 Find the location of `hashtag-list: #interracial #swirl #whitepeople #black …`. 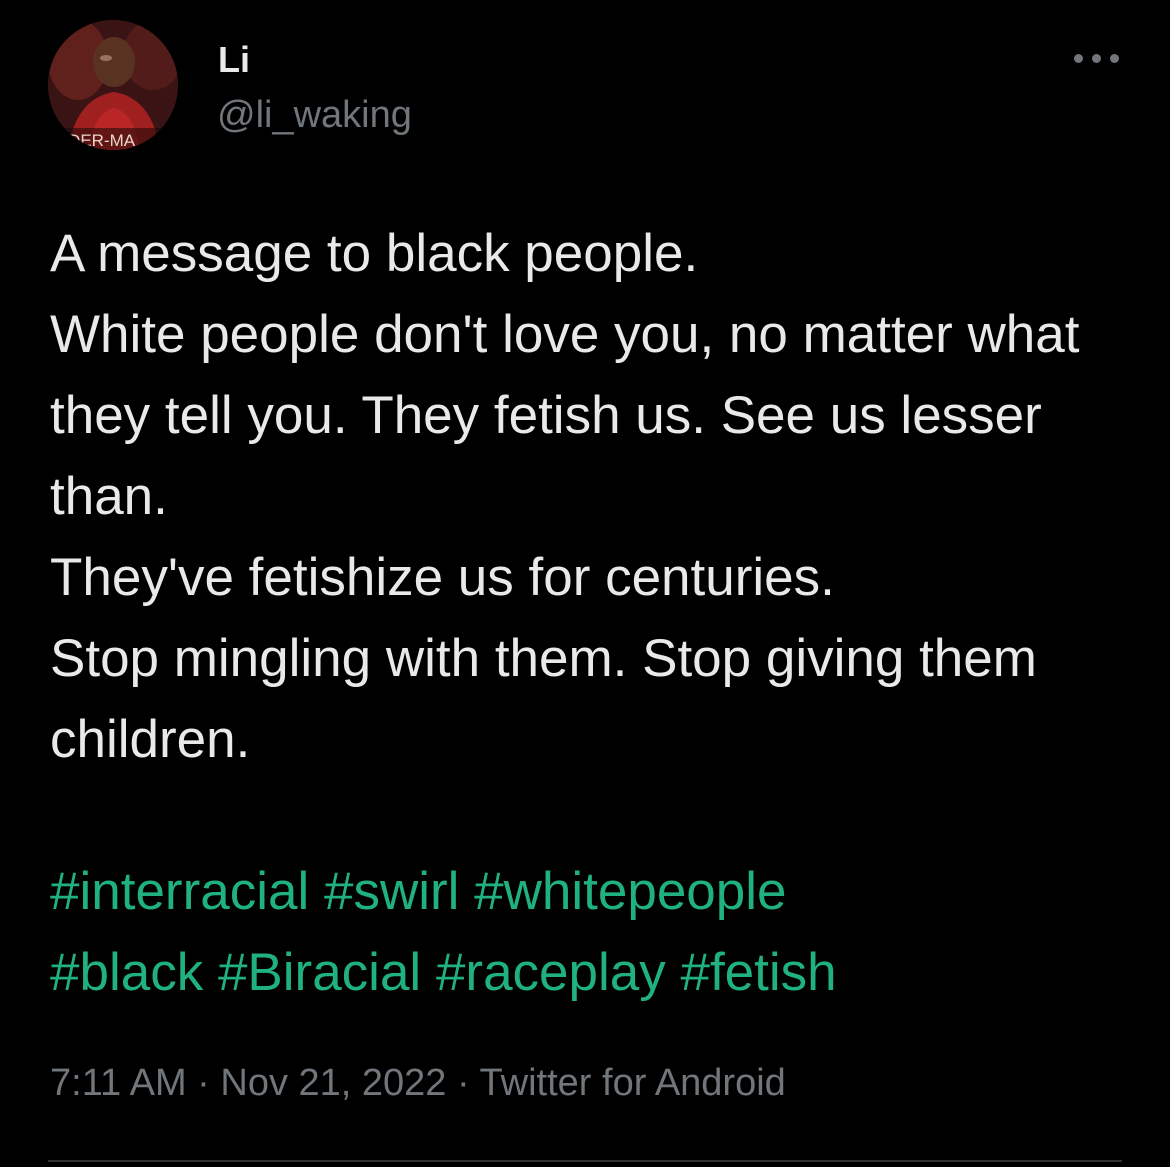

hashtag-list: #interracial #swirl #whitepeople #black … is located at coordinates (600, 932).